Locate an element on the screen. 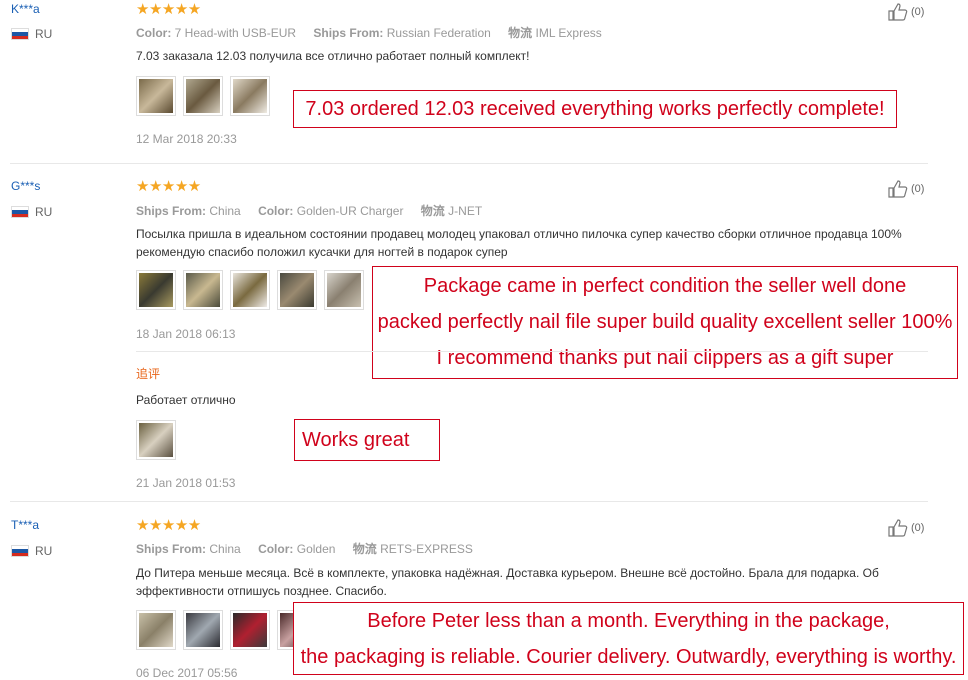  additional-review-text: Работает отлично is located at coordinates (186, 400).